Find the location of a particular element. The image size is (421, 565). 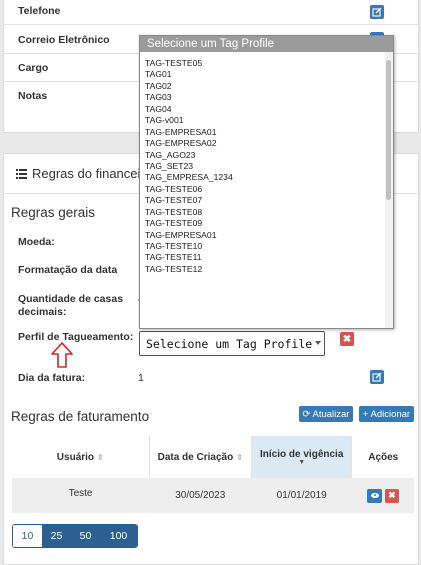

dropdown-option: TAG02 is located at coordinates (261, 86).